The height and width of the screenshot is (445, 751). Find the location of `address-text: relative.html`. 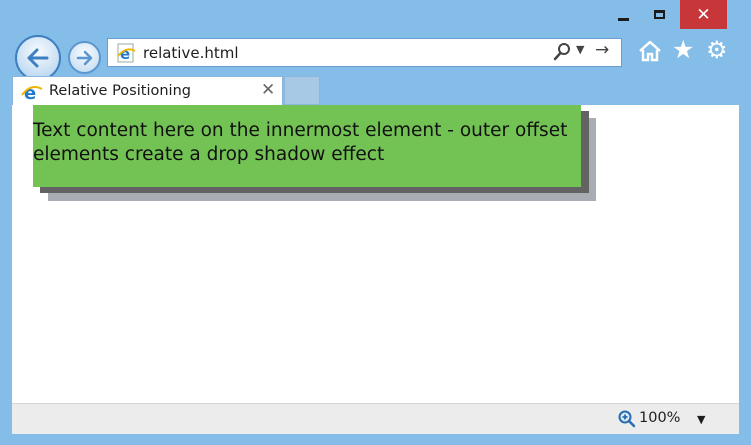

address-text: relative.html is located at coordinates (191, 53).